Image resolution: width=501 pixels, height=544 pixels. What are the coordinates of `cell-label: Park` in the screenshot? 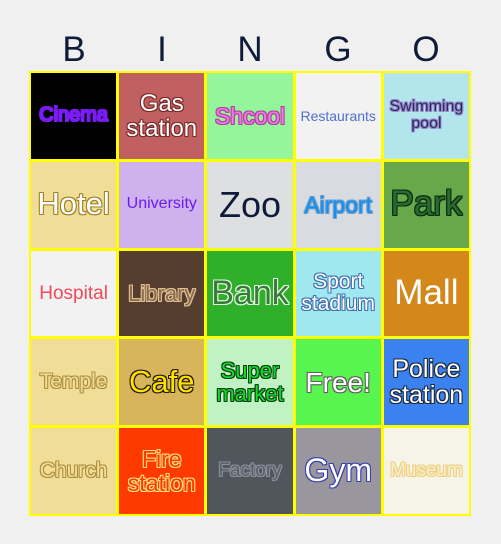 It's located at (426, 204).